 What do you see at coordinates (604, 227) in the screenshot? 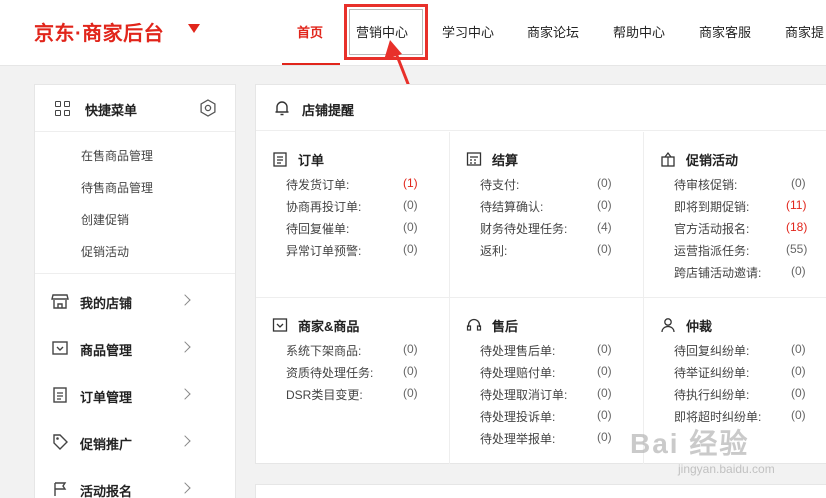
I see `reminder-count: (4)` at bounding box center [604, 227].